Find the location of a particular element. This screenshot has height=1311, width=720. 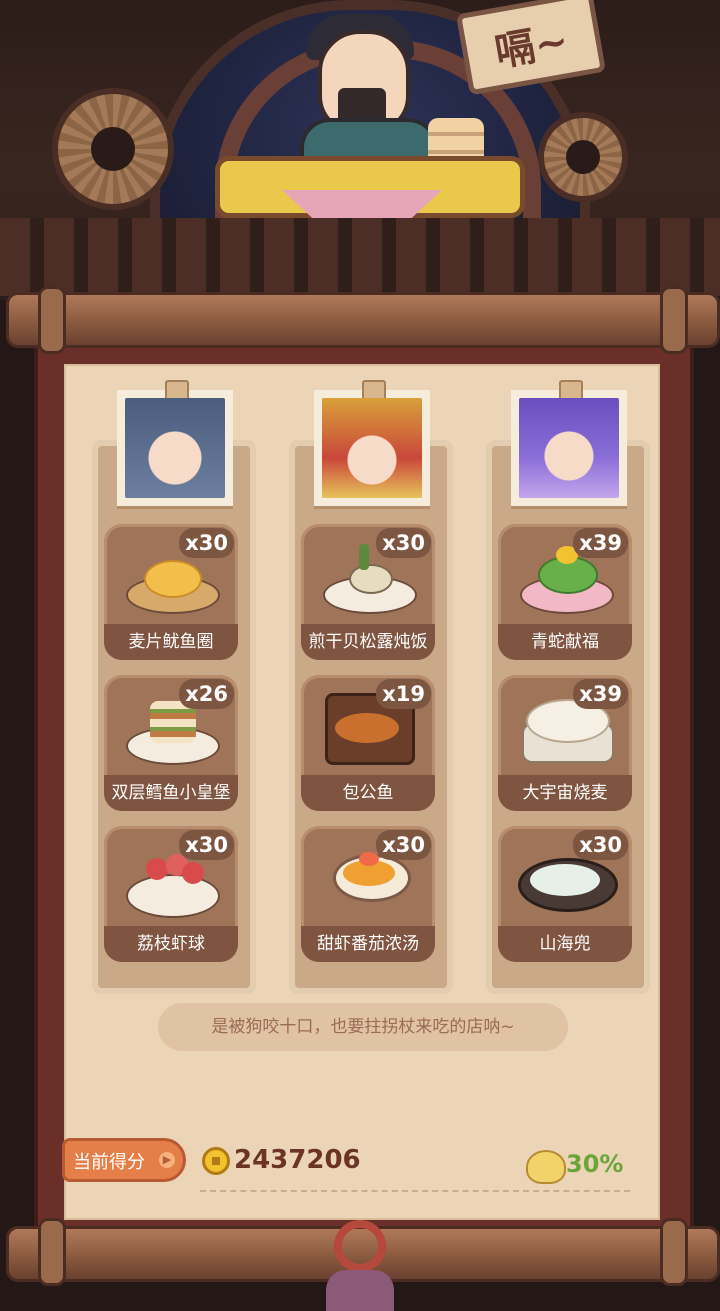

dish-name: 麦片鱿鱼圈 is located at coordinates (171, 642).